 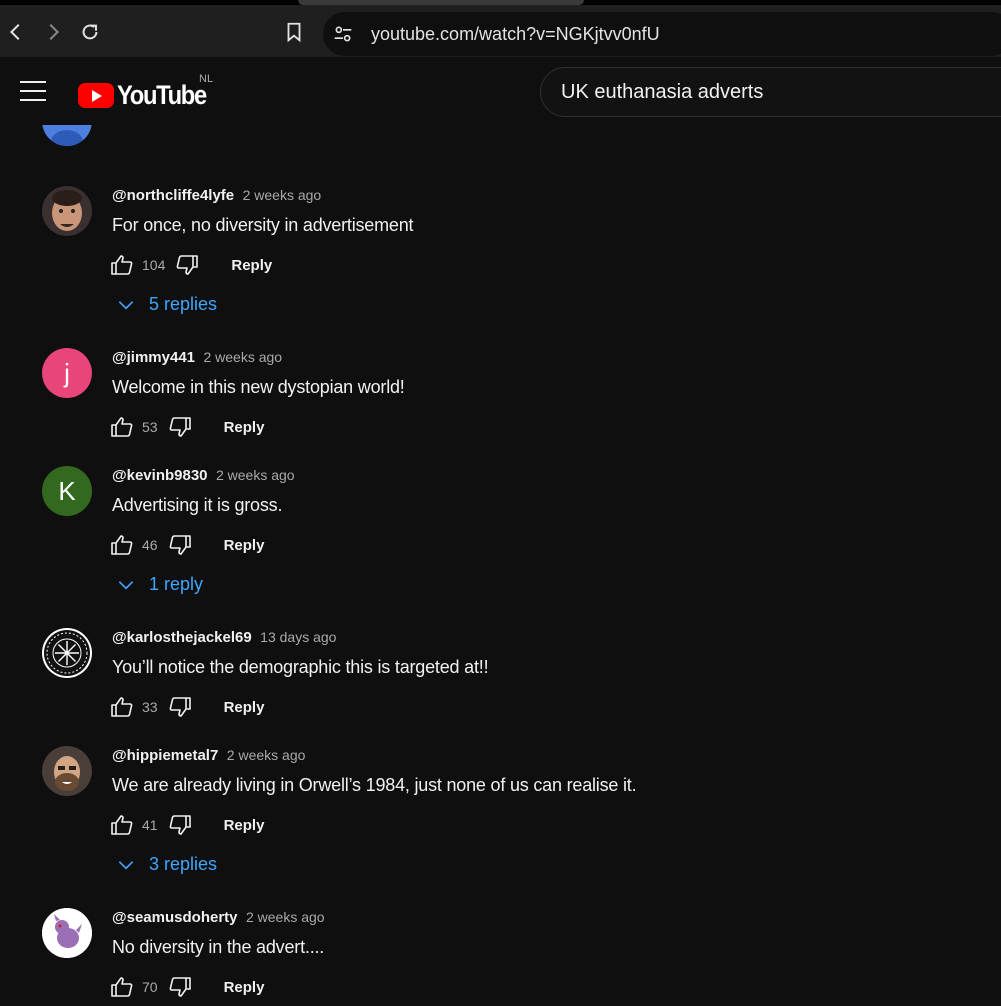 I want to click on comment-author: @seamusdoherty, so click(x=175, y=917).